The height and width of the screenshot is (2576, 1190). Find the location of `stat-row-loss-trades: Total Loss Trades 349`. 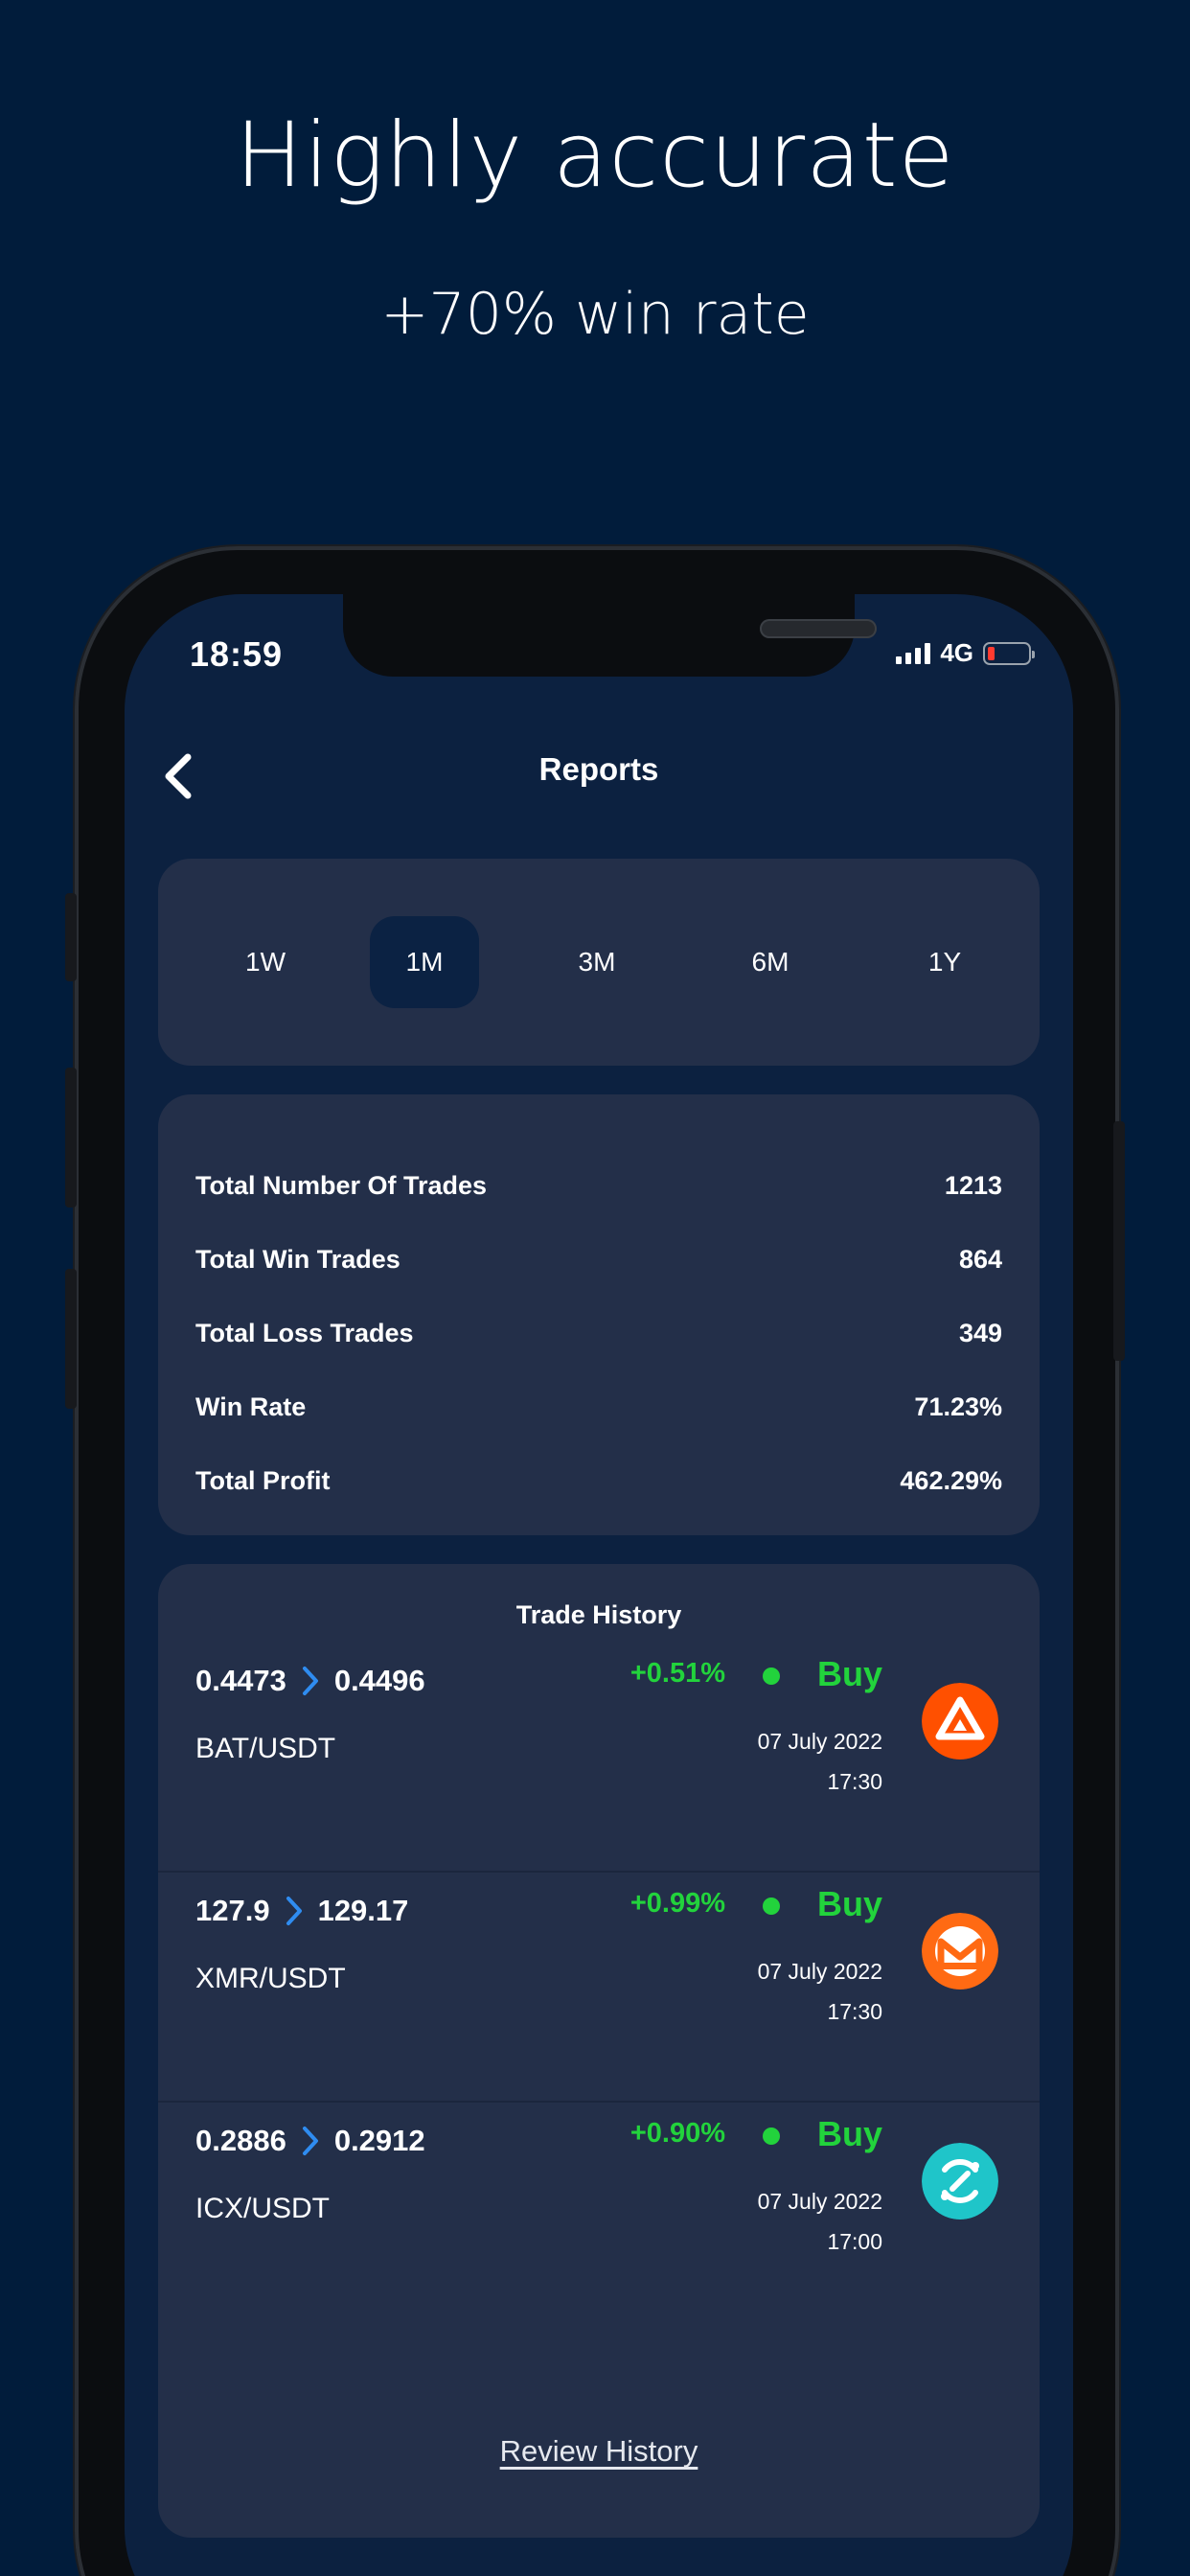

stat-row-loss-trades: Total Loss Trades 349 is located at coordinates (599, 1333).